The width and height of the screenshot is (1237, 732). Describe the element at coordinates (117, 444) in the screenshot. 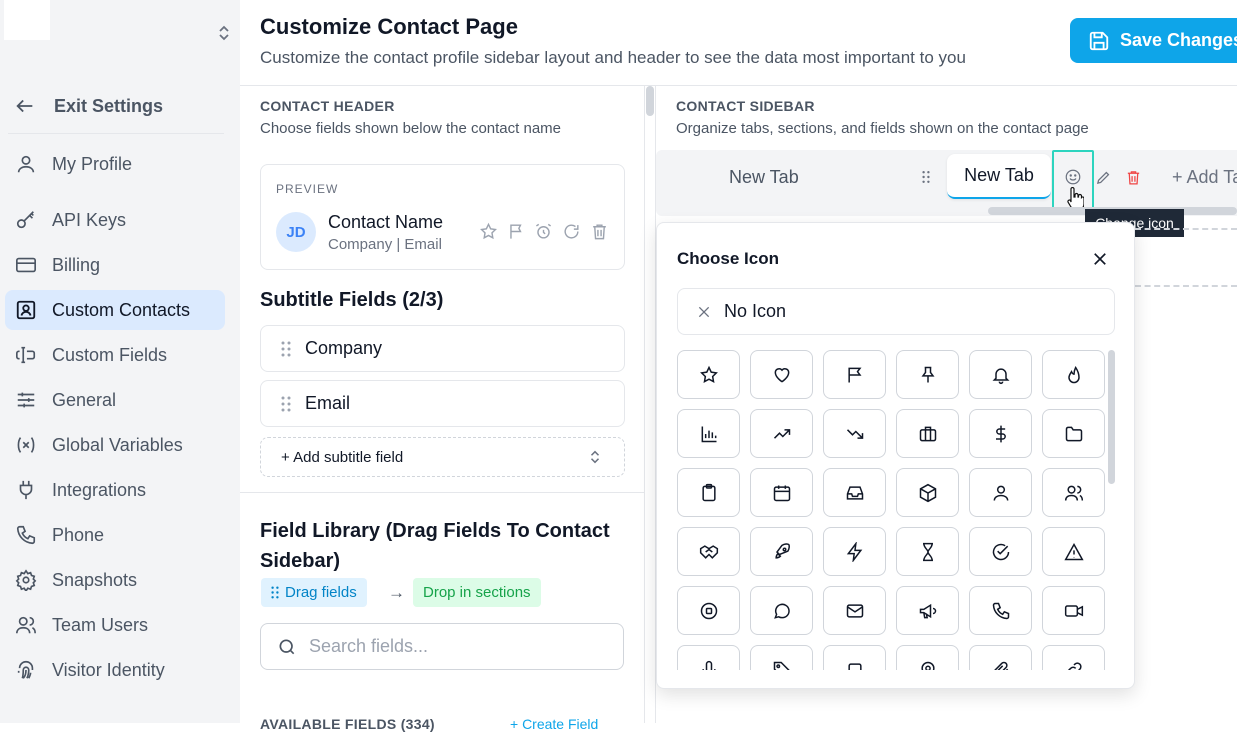

I see `sidebar-item-label: Global Variables` at that location.